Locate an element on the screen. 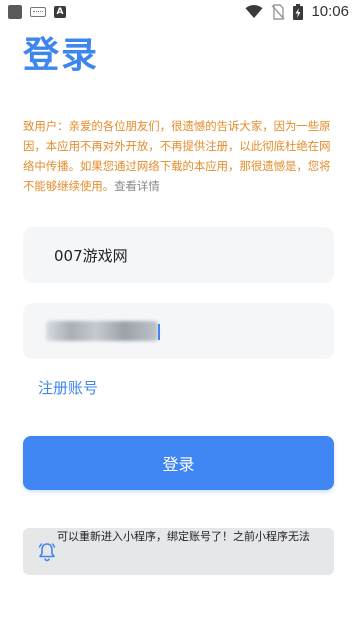 Image resolution: width=357 pixels, height=630 pixels. page-title: 登录 is located at coordinates (61, 55).